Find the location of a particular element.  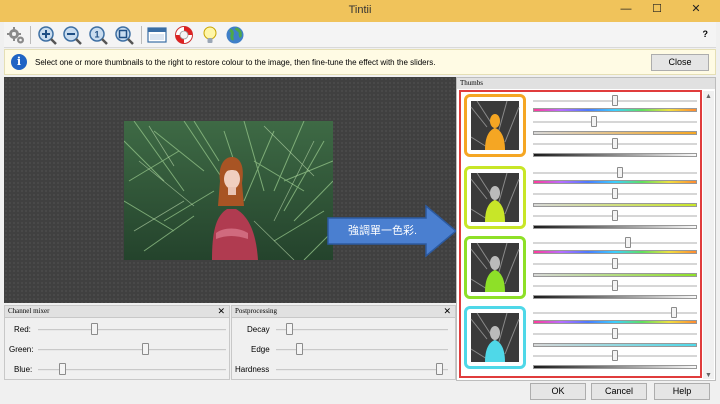

postprocessing-header: Postprocessing ✕ is located at coordinates (343, 312).